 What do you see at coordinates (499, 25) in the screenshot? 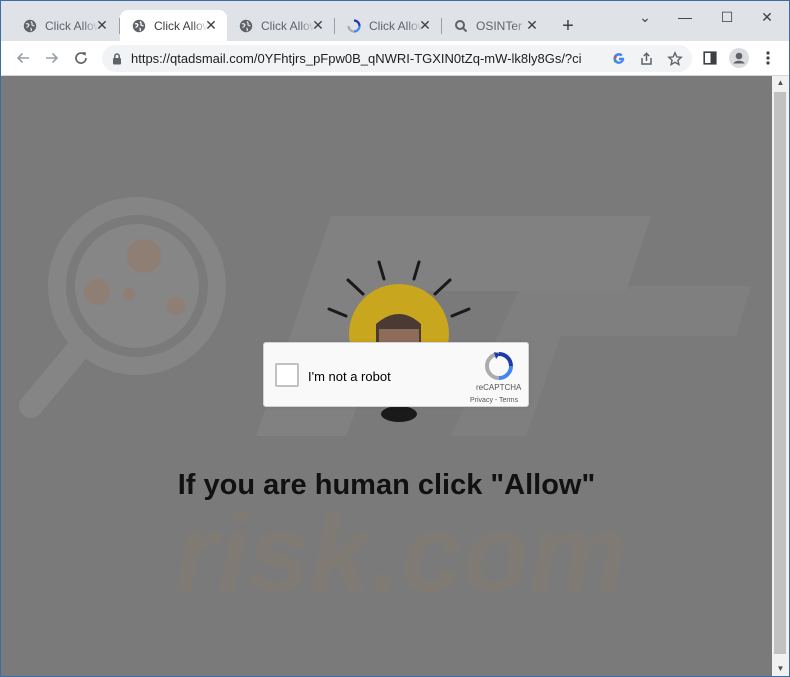
I see `tab-title: OSINTer` at bounding box center [499, 25].